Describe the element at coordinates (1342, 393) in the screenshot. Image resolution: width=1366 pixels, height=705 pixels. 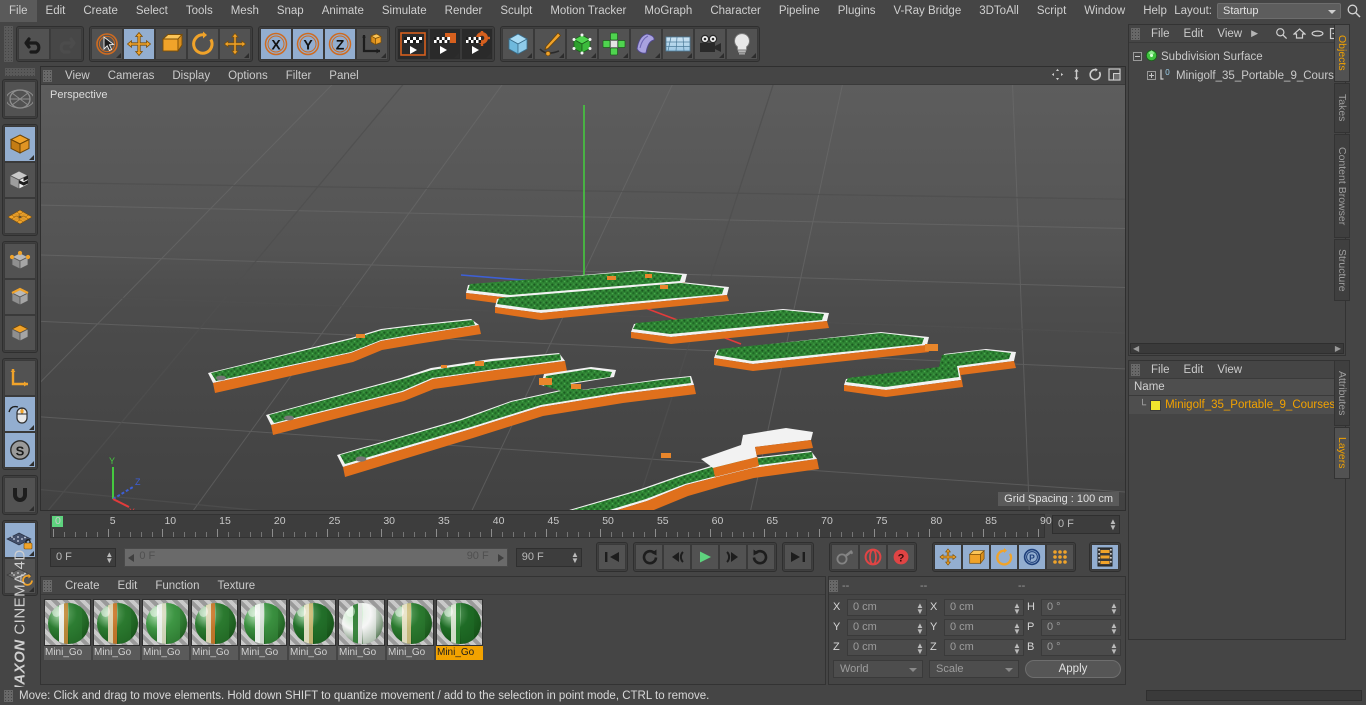
I see `tab-attributes: Attributes` at that location.